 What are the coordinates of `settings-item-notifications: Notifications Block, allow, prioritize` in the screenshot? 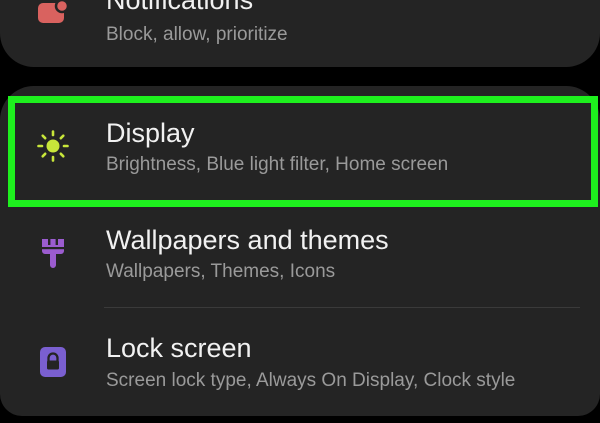 It's located at (300, 30).